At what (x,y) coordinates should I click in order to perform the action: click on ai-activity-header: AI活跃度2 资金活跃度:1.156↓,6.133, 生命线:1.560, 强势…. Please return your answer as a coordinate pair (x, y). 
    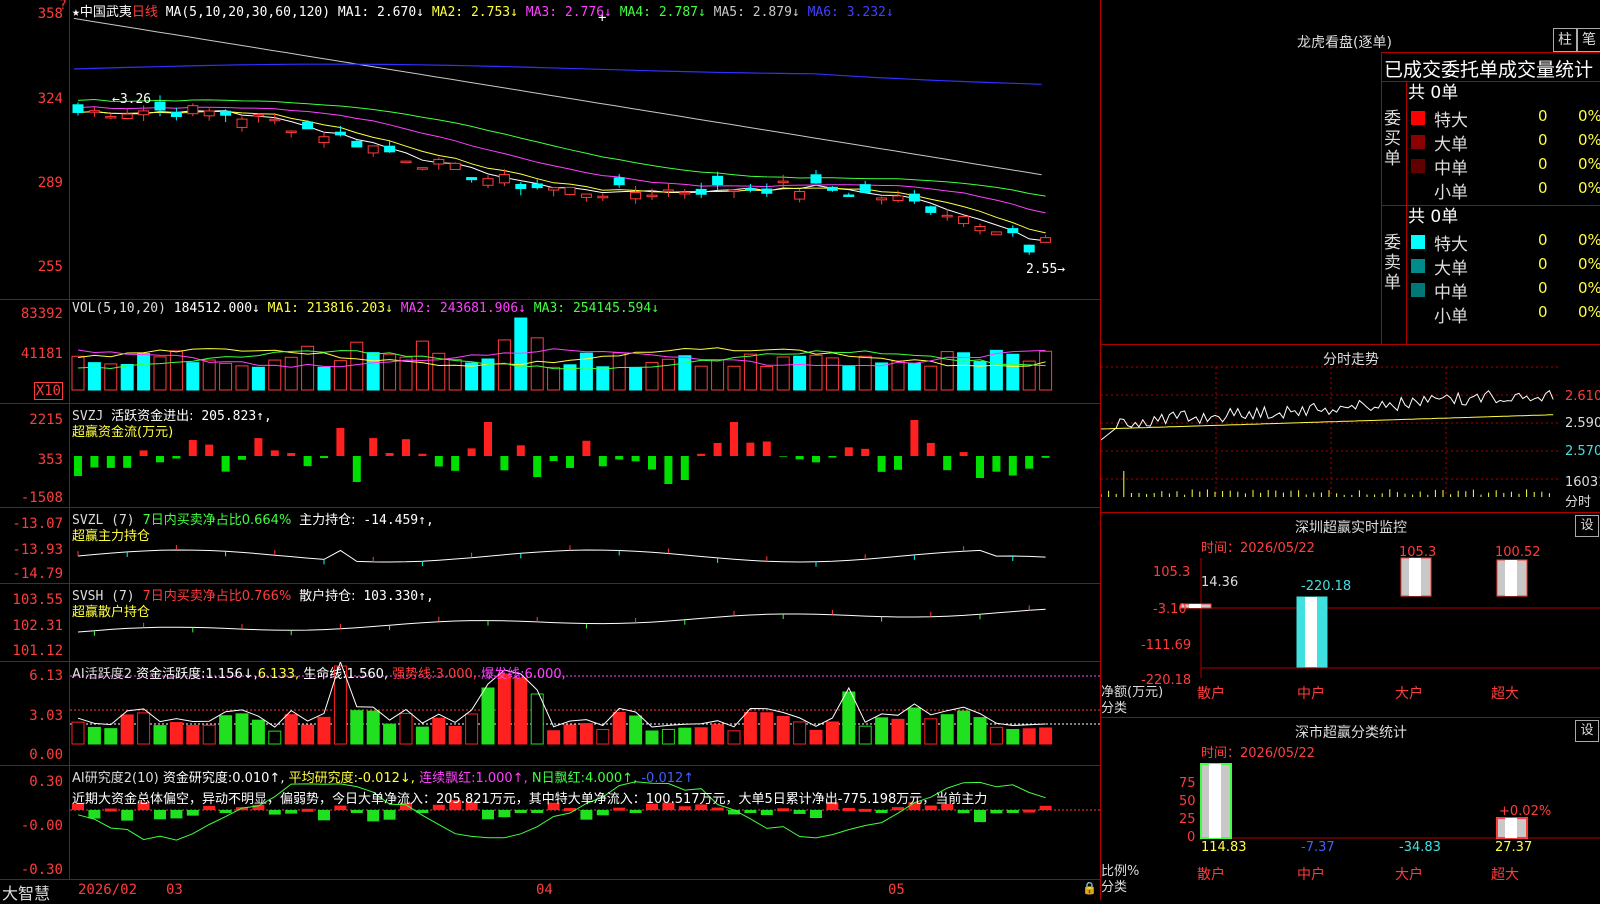
    Looking at the image, I should click on (319, 674).